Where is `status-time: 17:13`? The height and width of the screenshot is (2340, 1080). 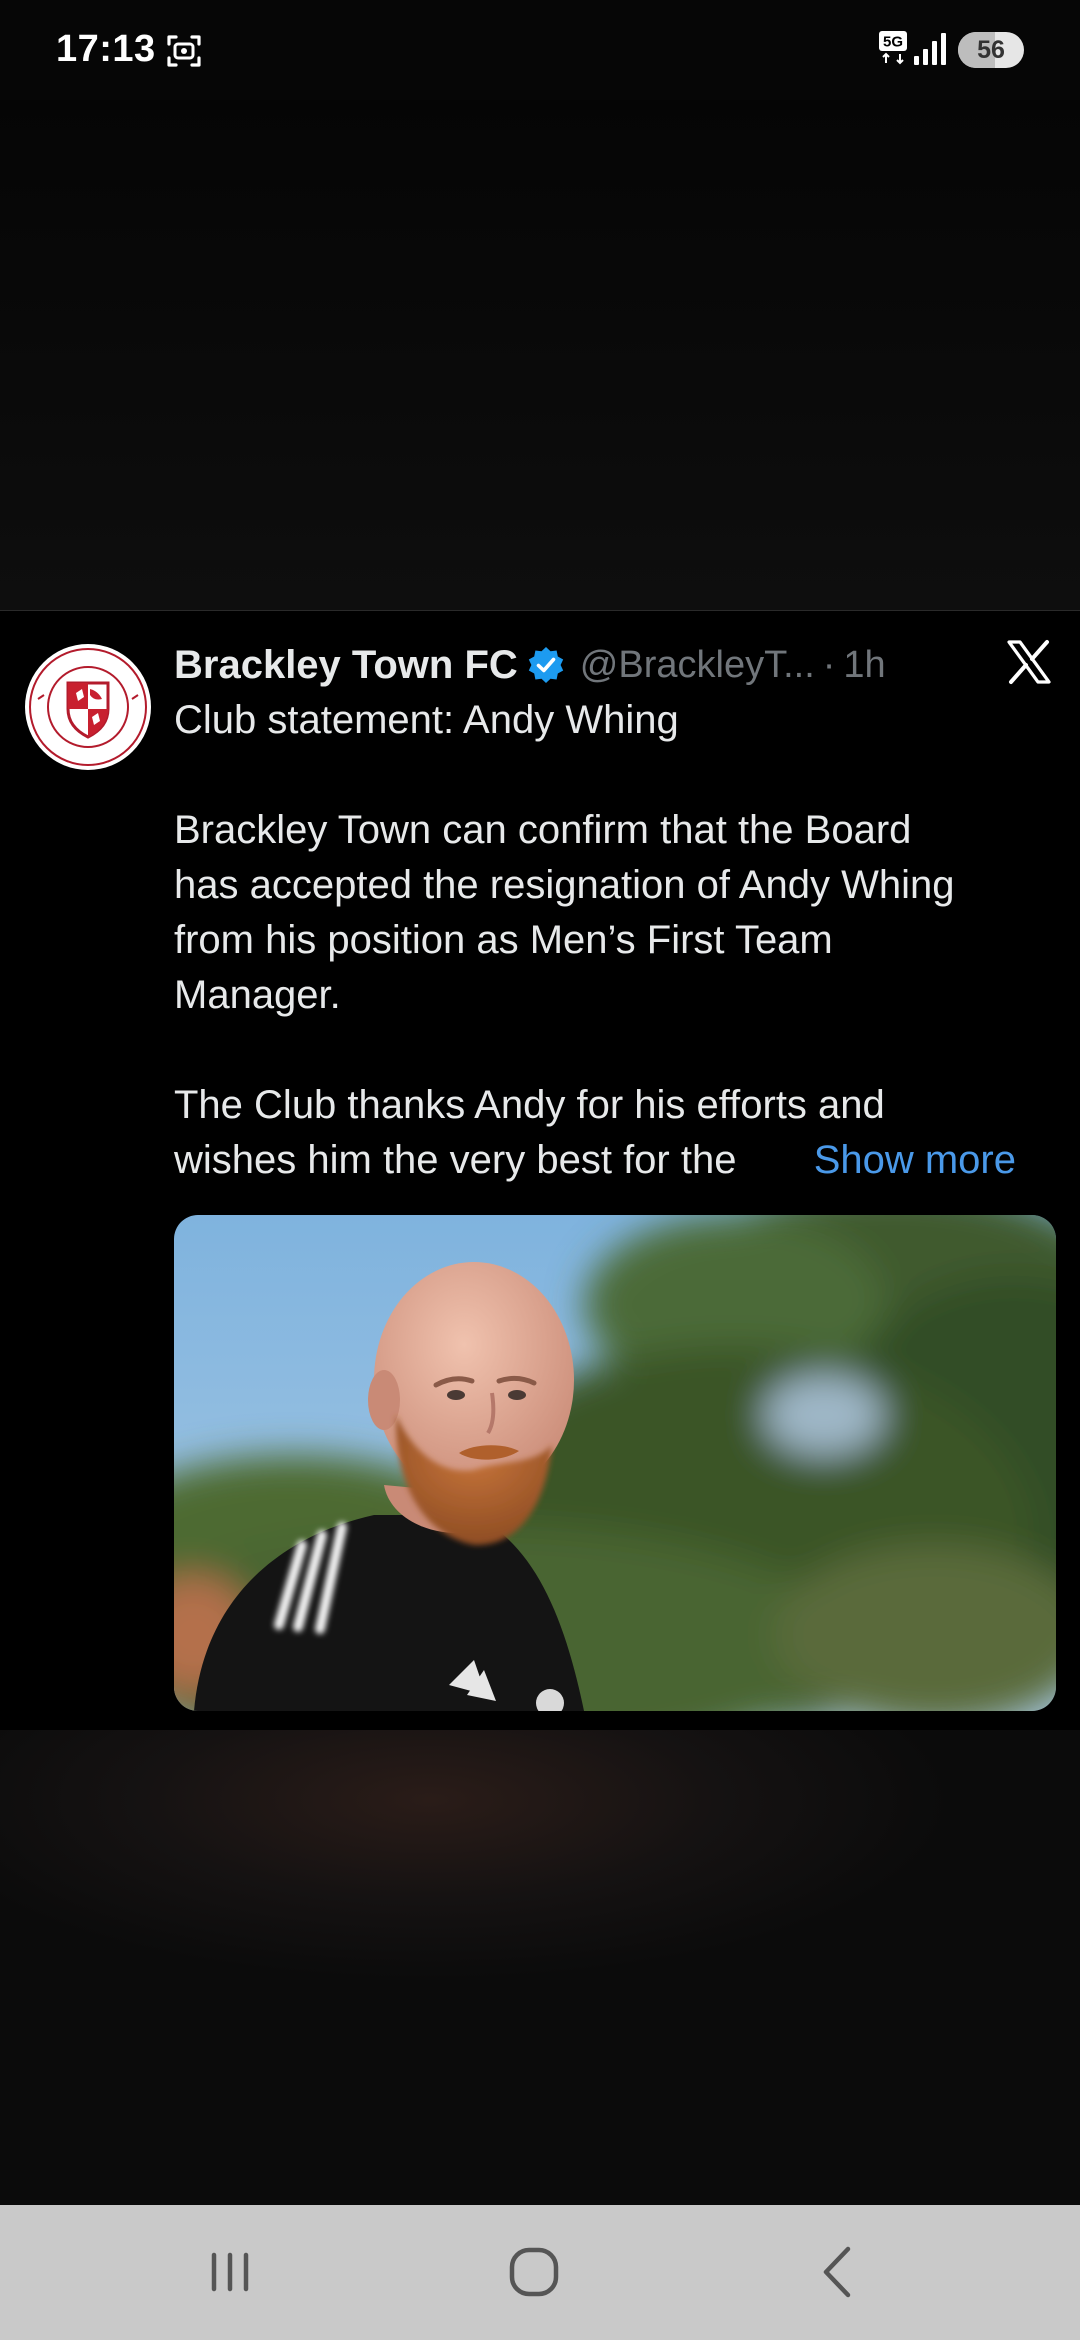 status-time: 17:13 is located at coordinates (106, 49).